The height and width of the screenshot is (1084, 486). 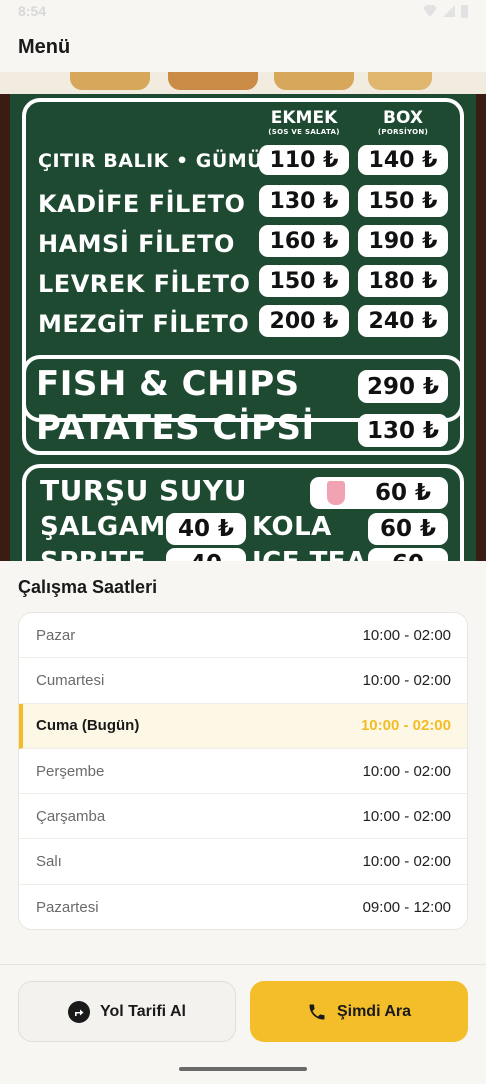 What do you see at coordinates (292, 527) in the screenshot?
I see `menu-item-name: KOLA` at bounding box center [292, 527].